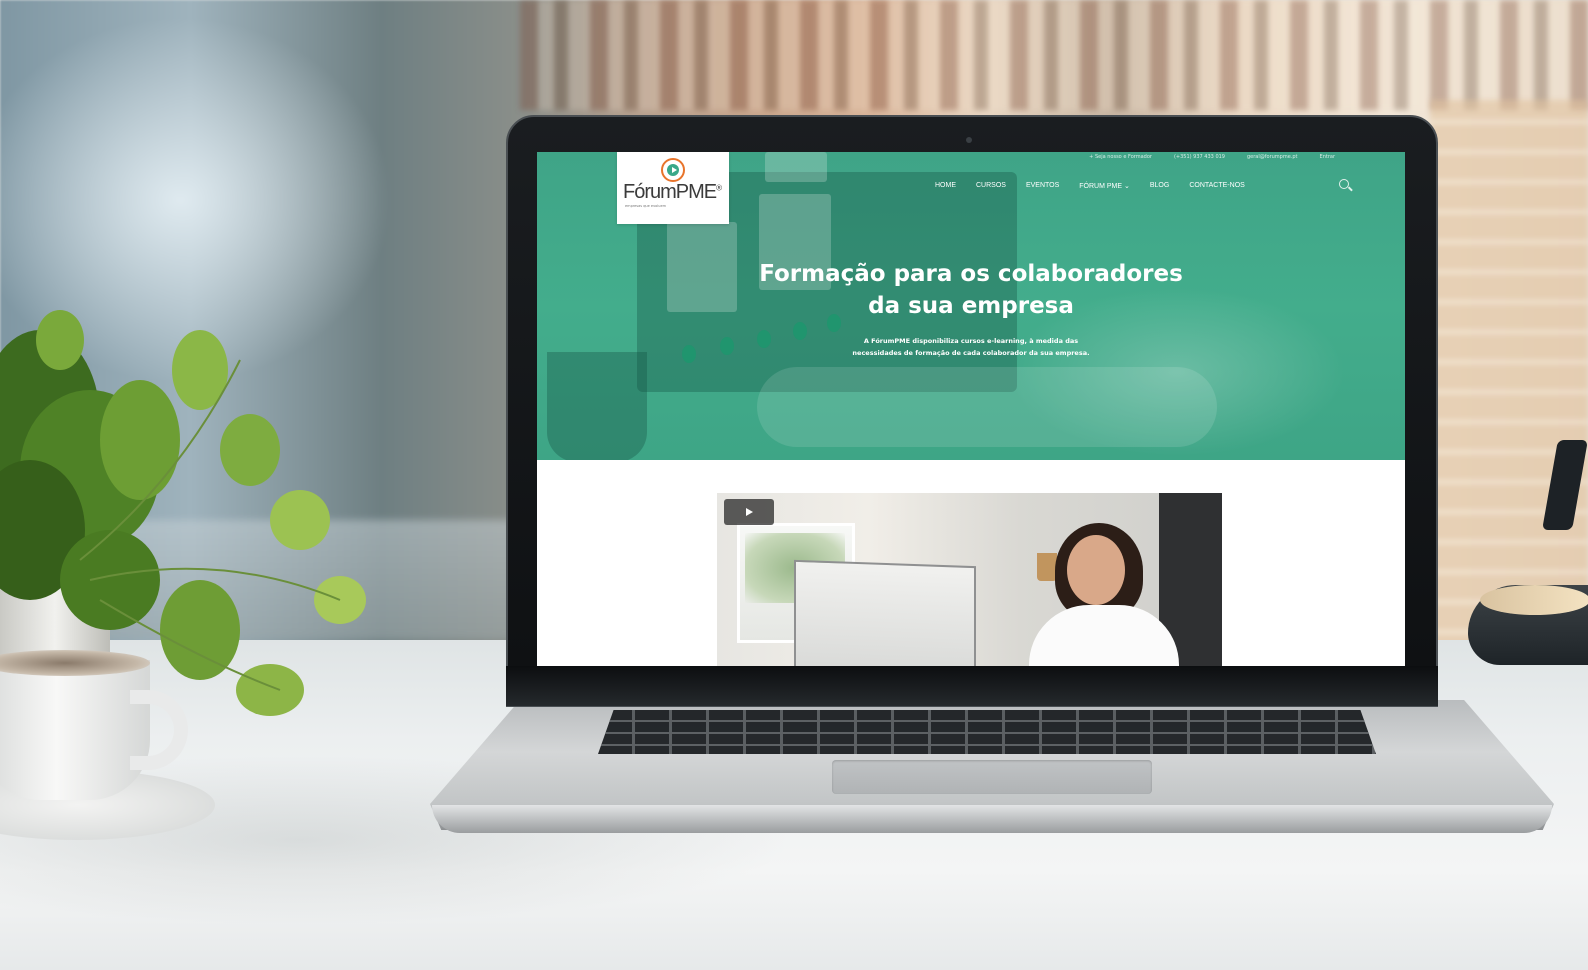 The image size is (1588, 970). What do you see at coordinates (992, 819) in the screenshot?
I see `laptop-front-edge` at bounding box center [992, 819].